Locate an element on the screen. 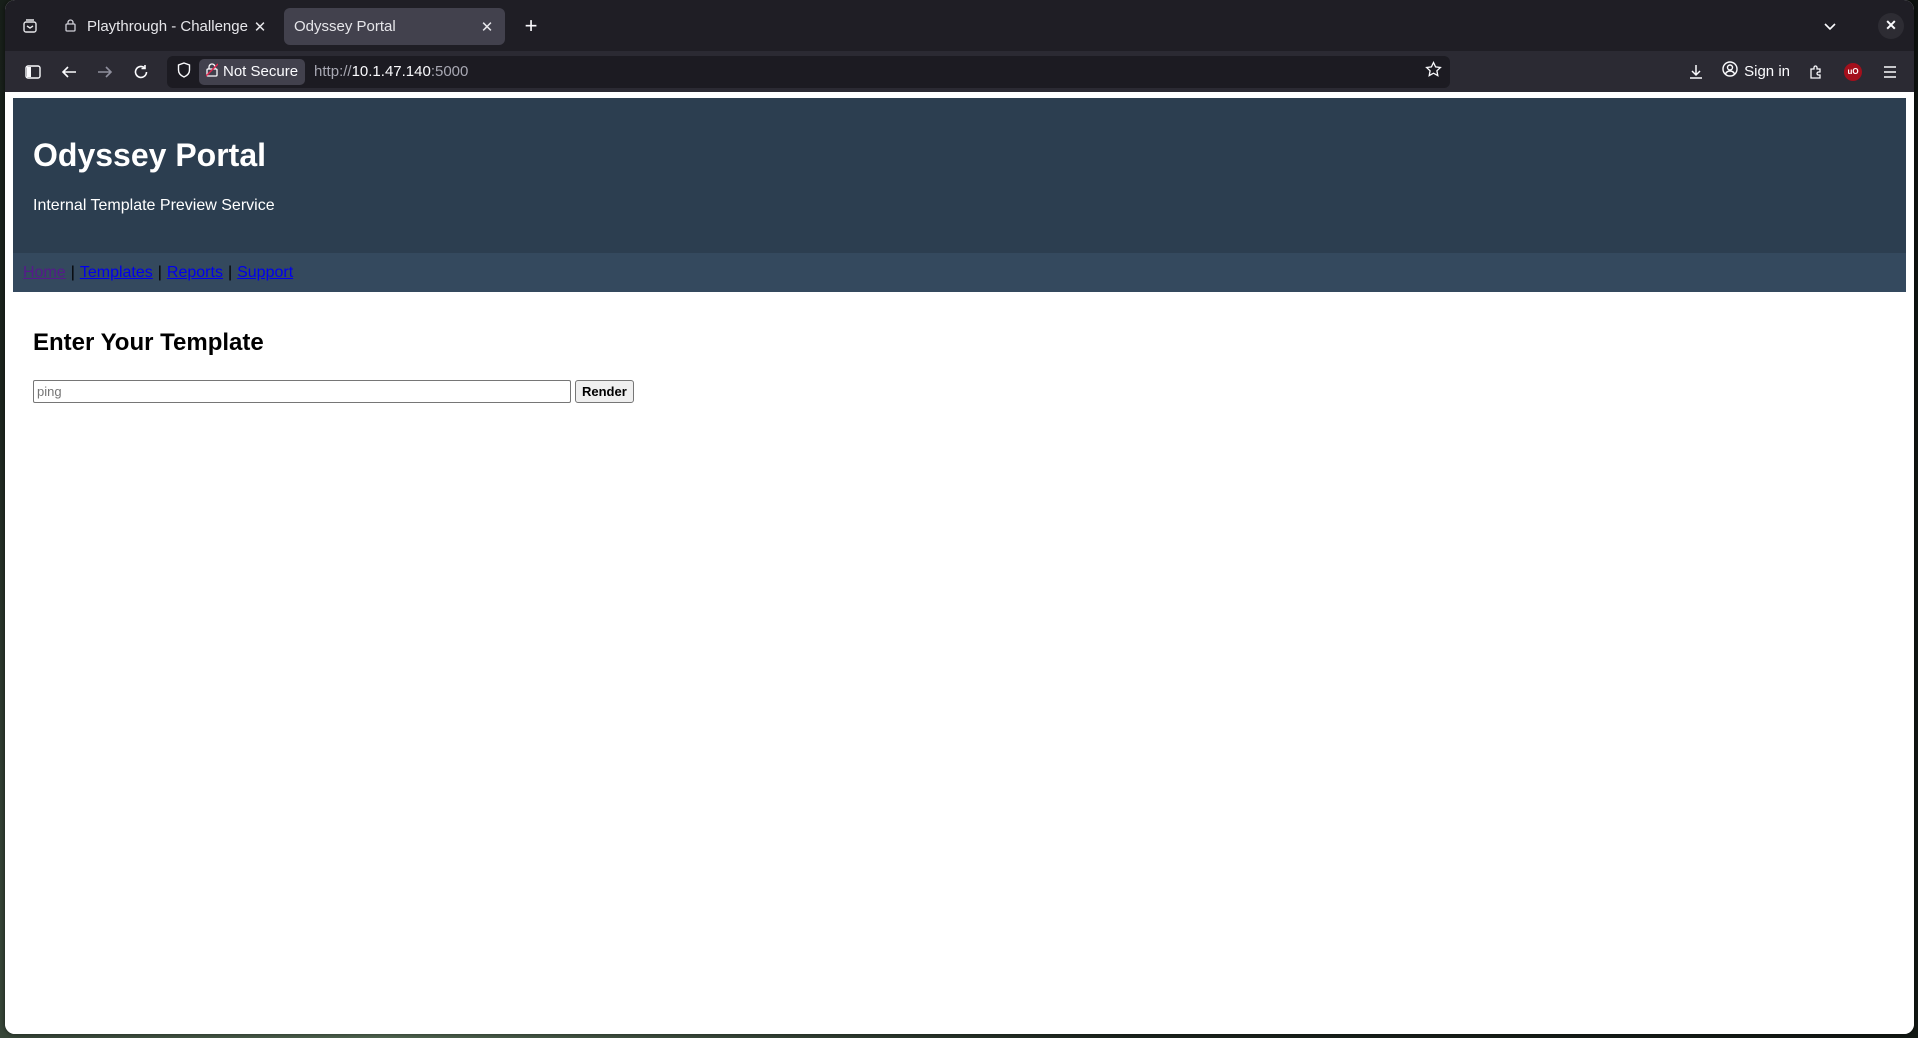 The height and width of the screenshot is (1038, 1918). url-host: 10.1.47.140 is located at coordinates (391, 71).